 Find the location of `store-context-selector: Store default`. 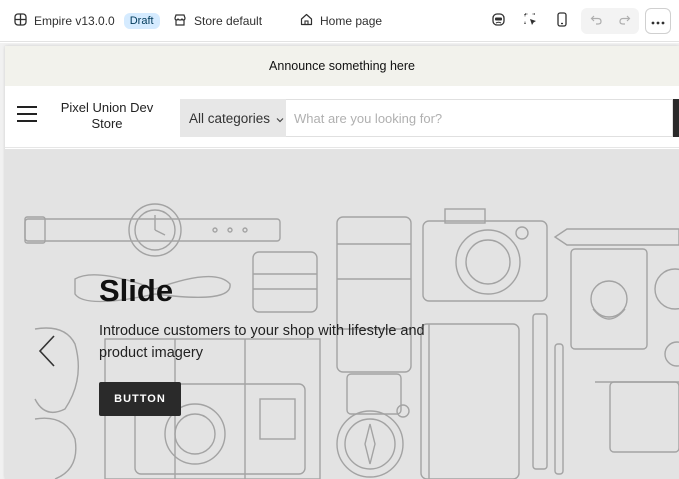

store-context-selector: Store default is located at coordinates (217, 21).